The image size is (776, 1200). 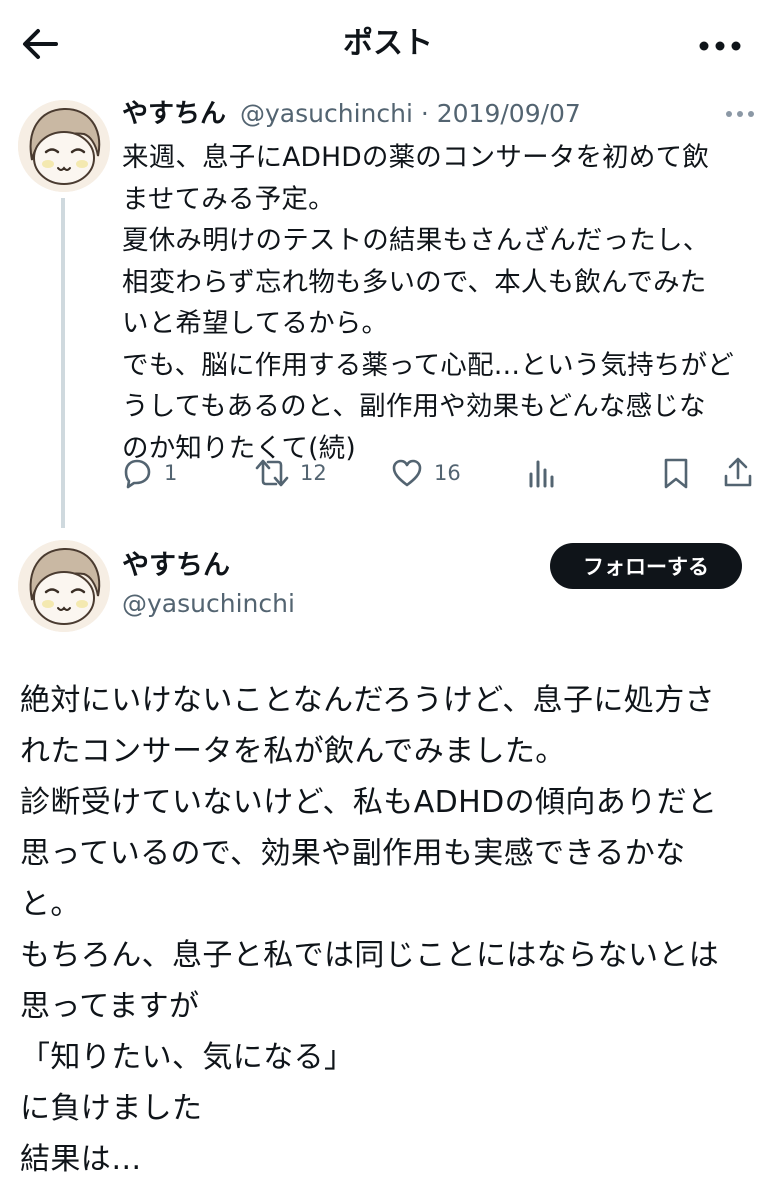 I want to click on share-icon, so click(x=738, y=472).